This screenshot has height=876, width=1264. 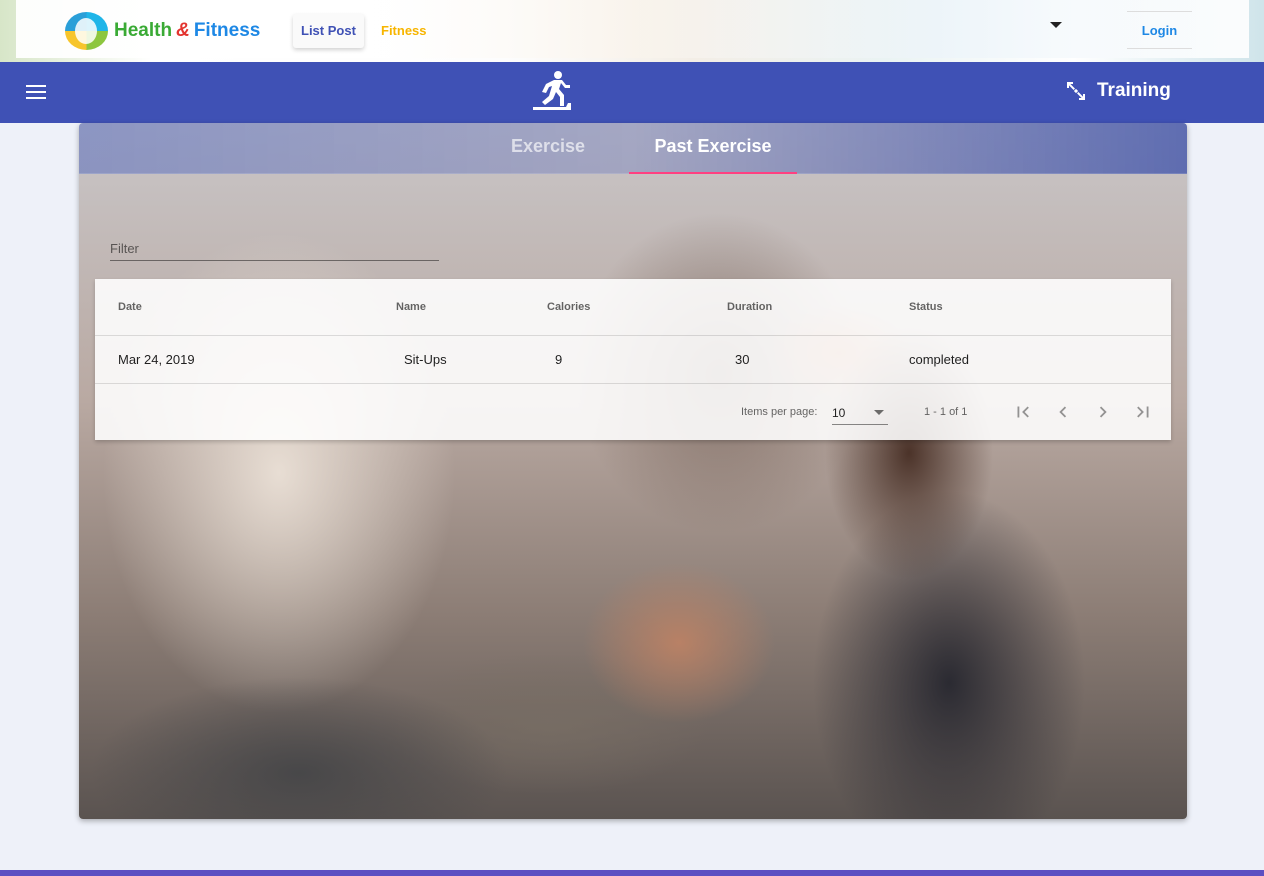 What do you see at coordinates (742, 359) in the screenshot?
I see `cell-duration: 30` at bounding box center [742, 359].